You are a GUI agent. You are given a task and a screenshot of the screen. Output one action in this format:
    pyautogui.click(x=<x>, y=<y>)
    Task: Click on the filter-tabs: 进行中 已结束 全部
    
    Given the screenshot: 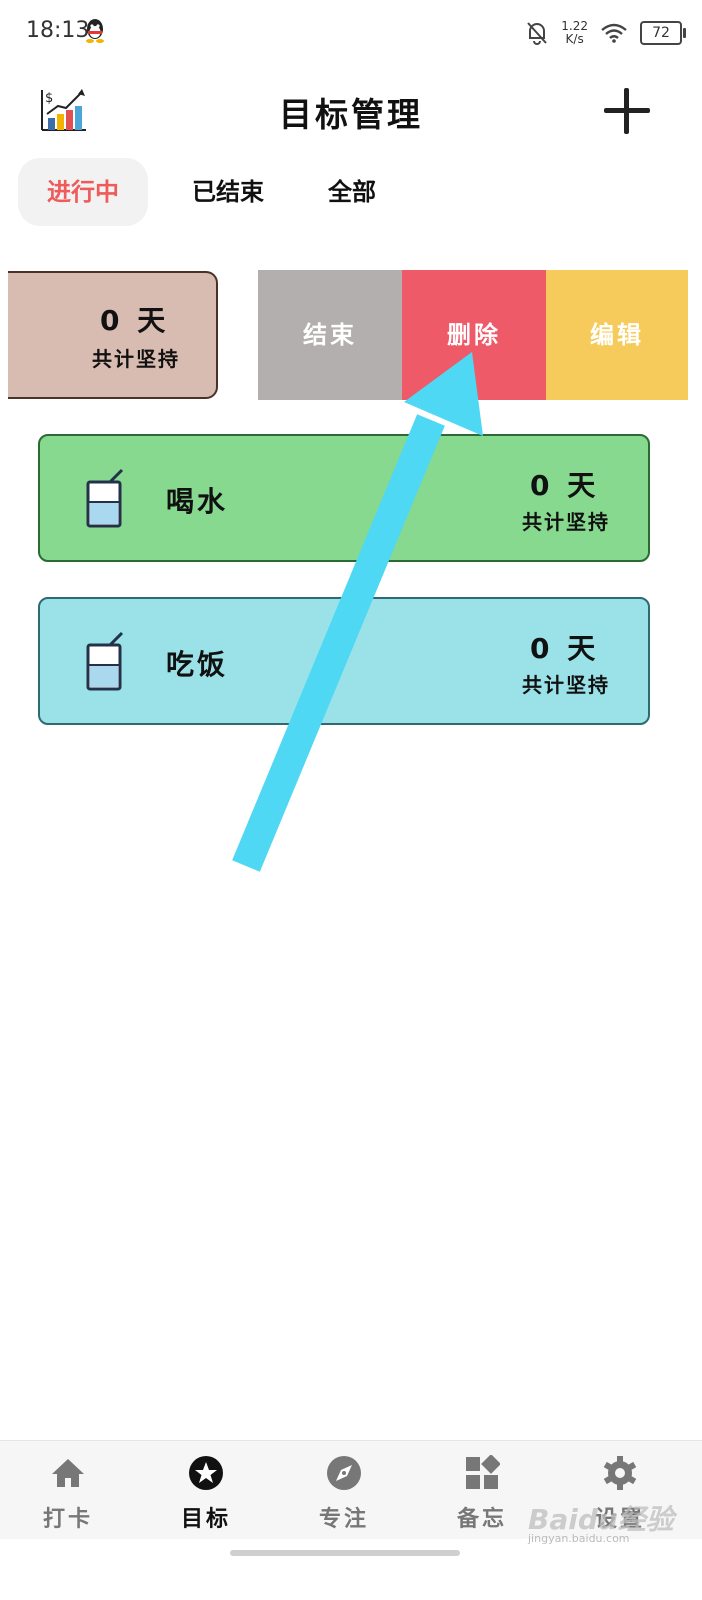 What is the action you would take?
    pyautogui.click(x=210, y=192)
    